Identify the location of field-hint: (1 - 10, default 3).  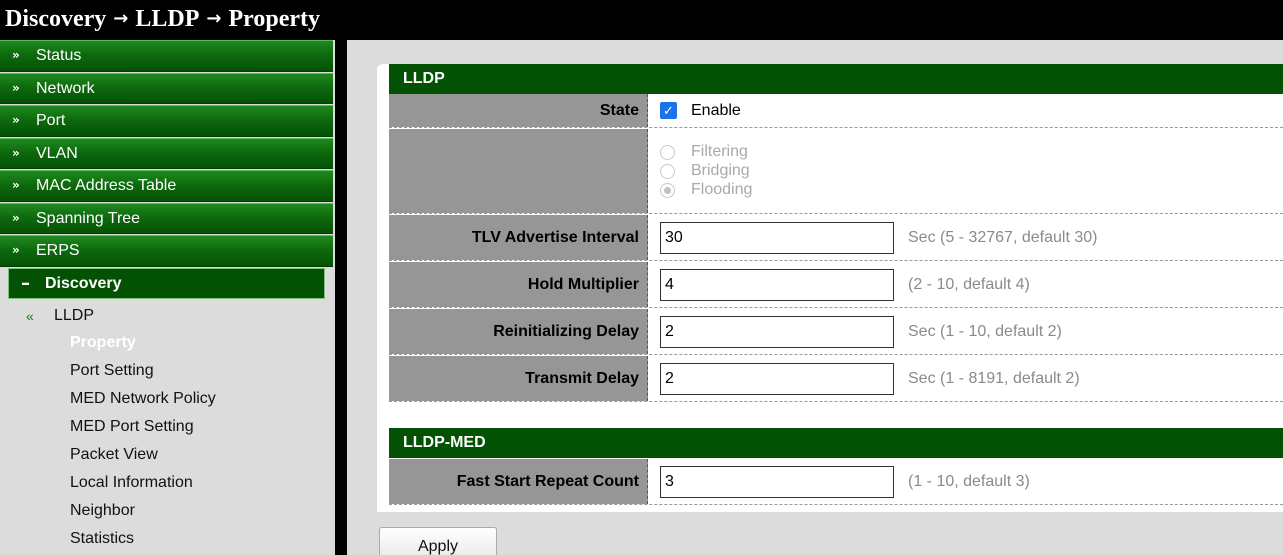
(969, 481).